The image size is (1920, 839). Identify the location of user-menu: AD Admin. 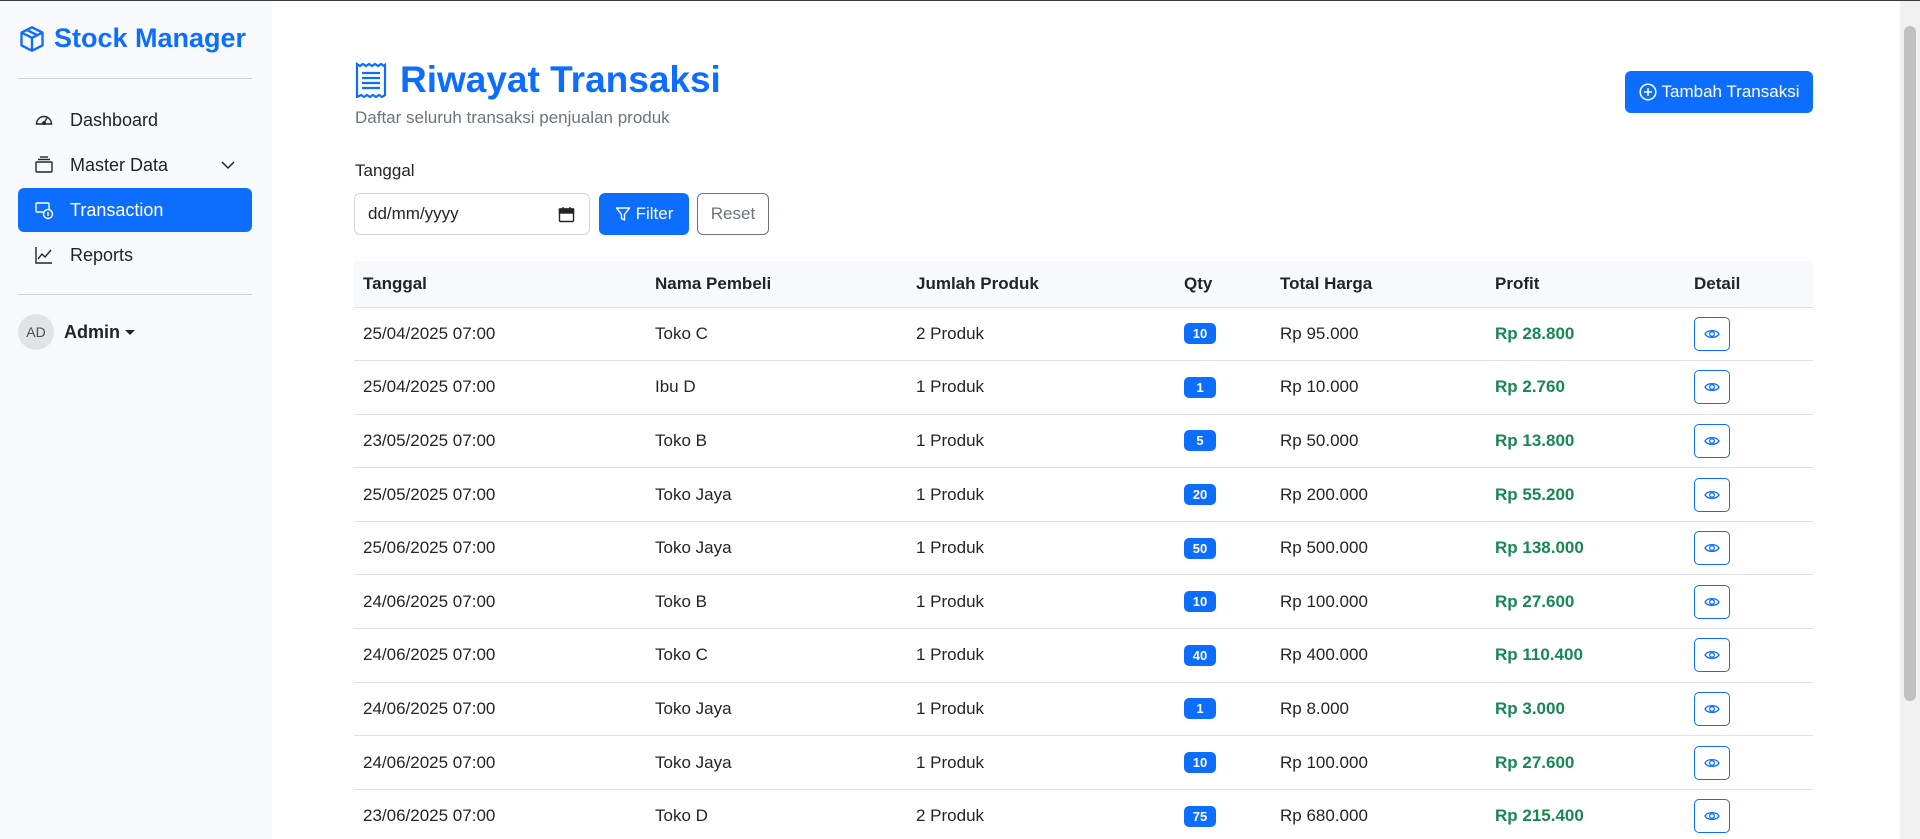
(76, 332).